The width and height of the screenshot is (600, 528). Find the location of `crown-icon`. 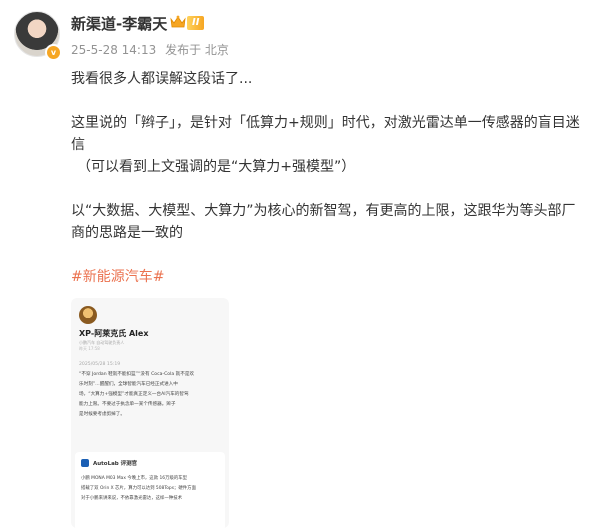

crown-icon is located at coordinates (178, 21).